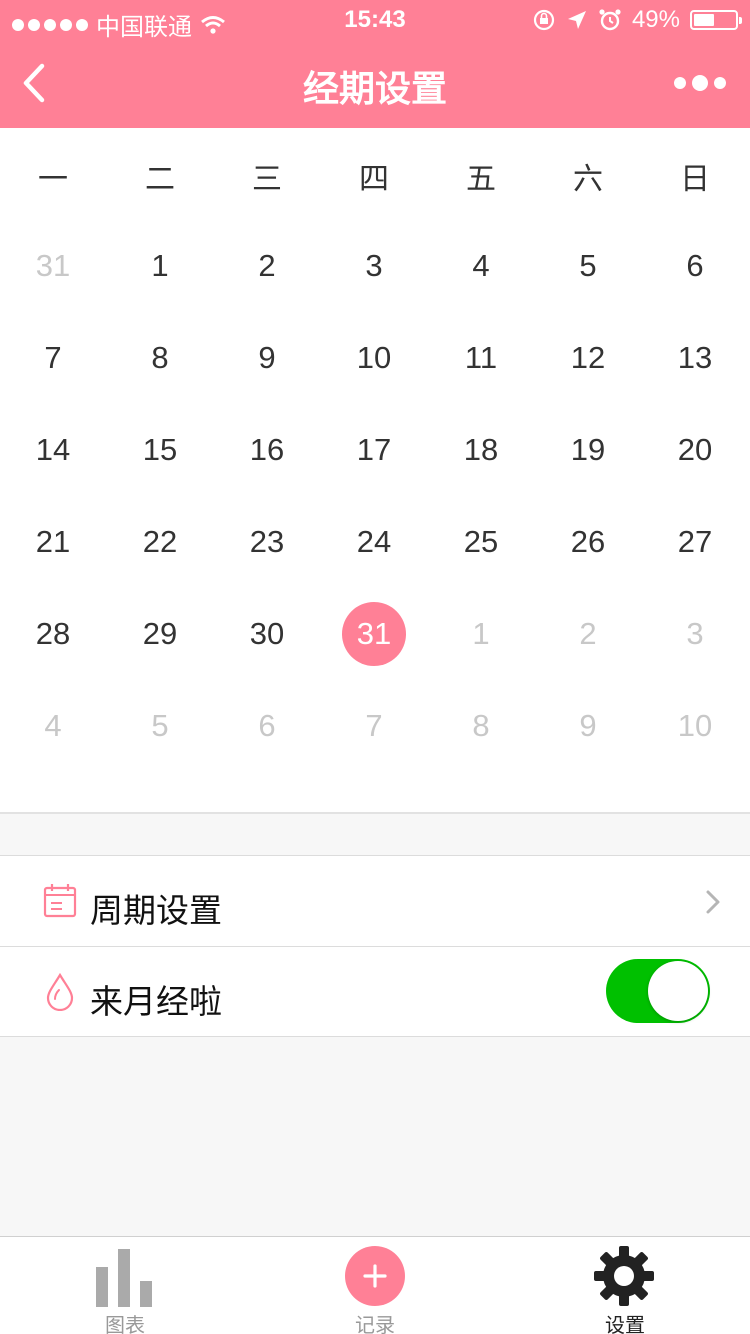  Describe the element at coordinates (588, 542) in the screenshot. I see `calendar-day: 26` at that location.